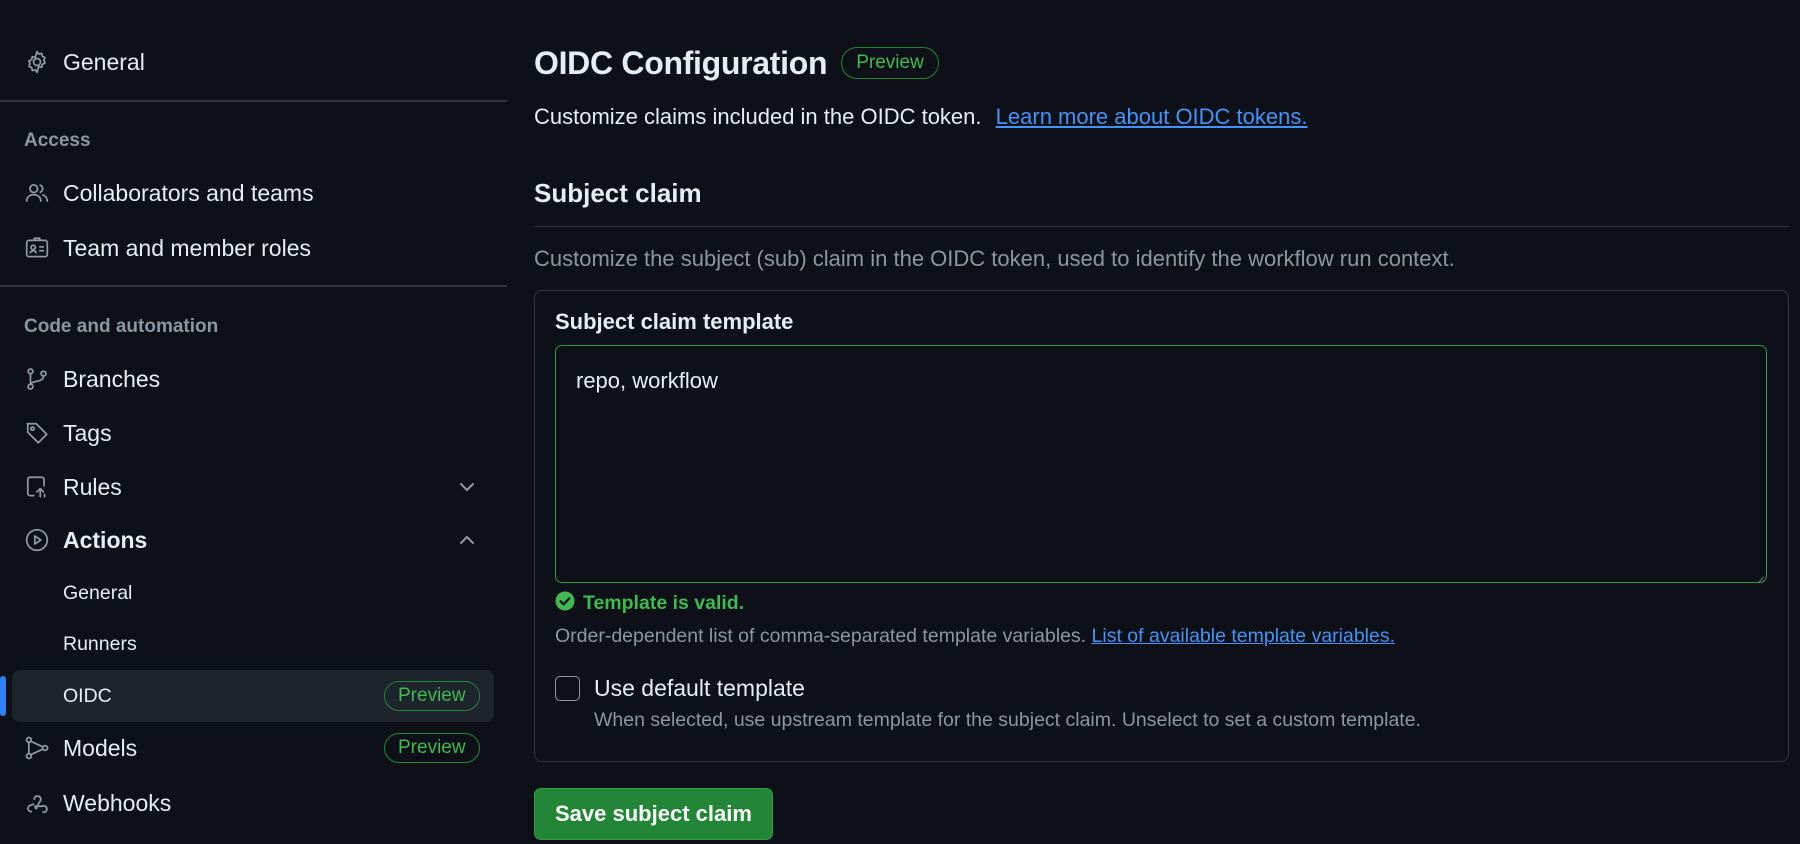 The width and height of the screenshot is (1800, 844). Describe the element at coordinates (37, 379) in the screenshot. I see `branch-icon` at that location.